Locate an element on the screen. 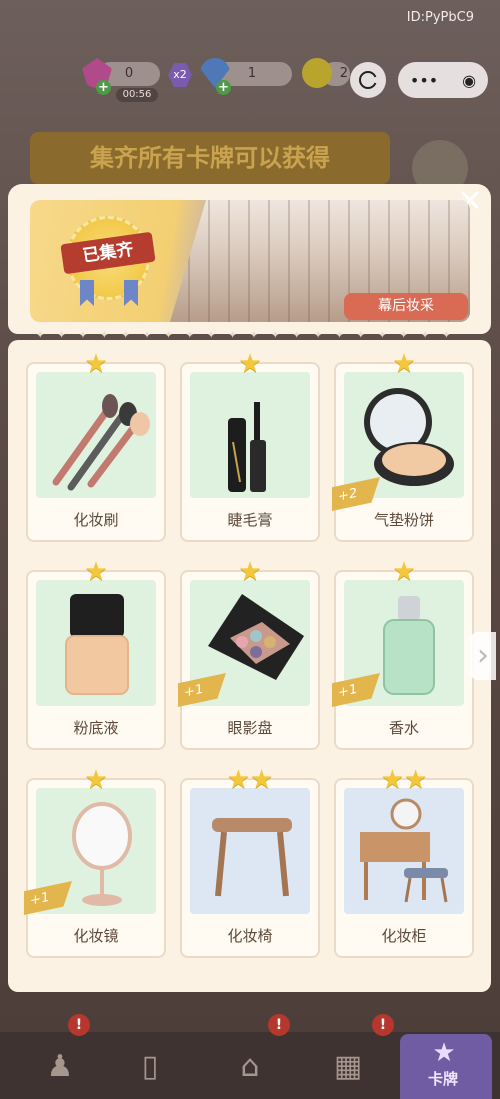 The height and width of the screenshot is (1099, 500). card-name: 香水 is located at coordinates (403, 728).